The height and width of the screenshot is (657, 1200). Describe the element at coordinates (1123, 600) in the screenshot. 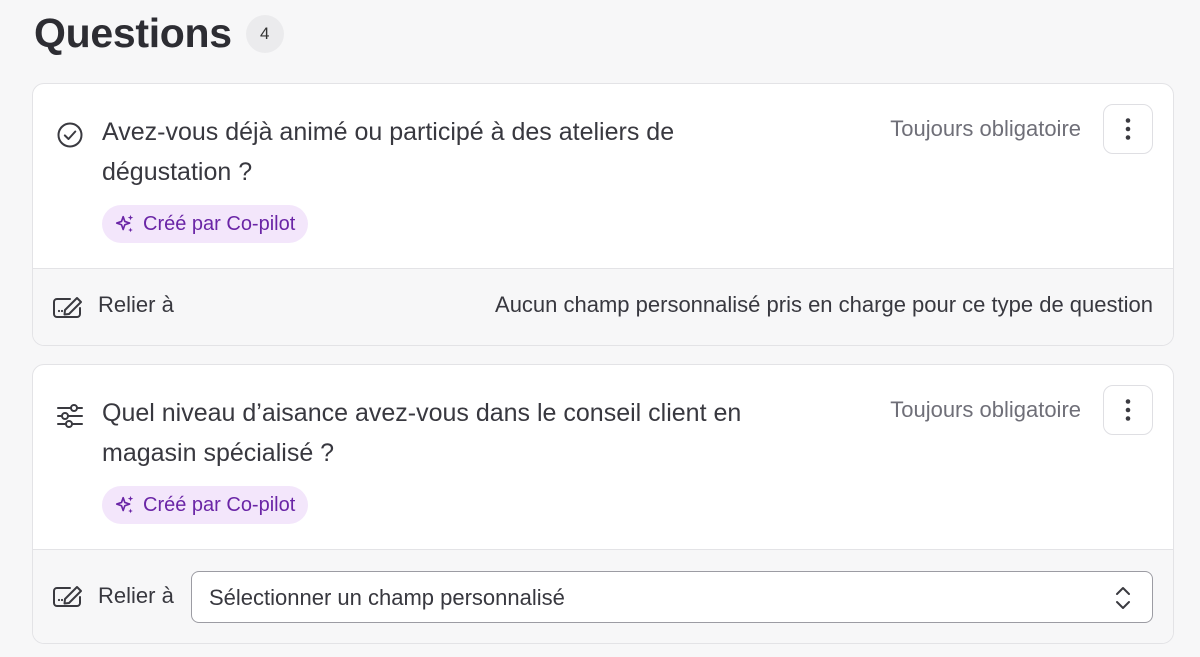

I see `chevron-up-down-icon` at that location.